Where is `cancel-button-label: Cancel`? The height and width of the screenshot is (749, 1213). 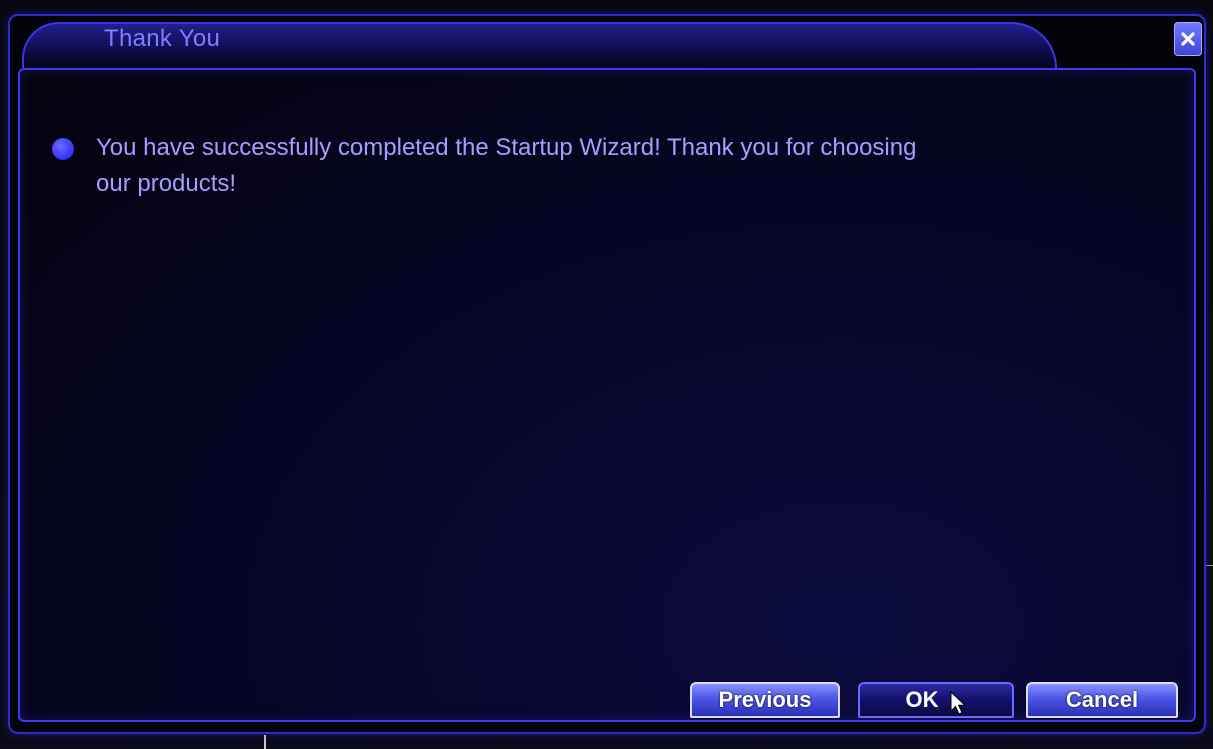
cancel-button-label: Cancel is located at coordinates (1102, 699).